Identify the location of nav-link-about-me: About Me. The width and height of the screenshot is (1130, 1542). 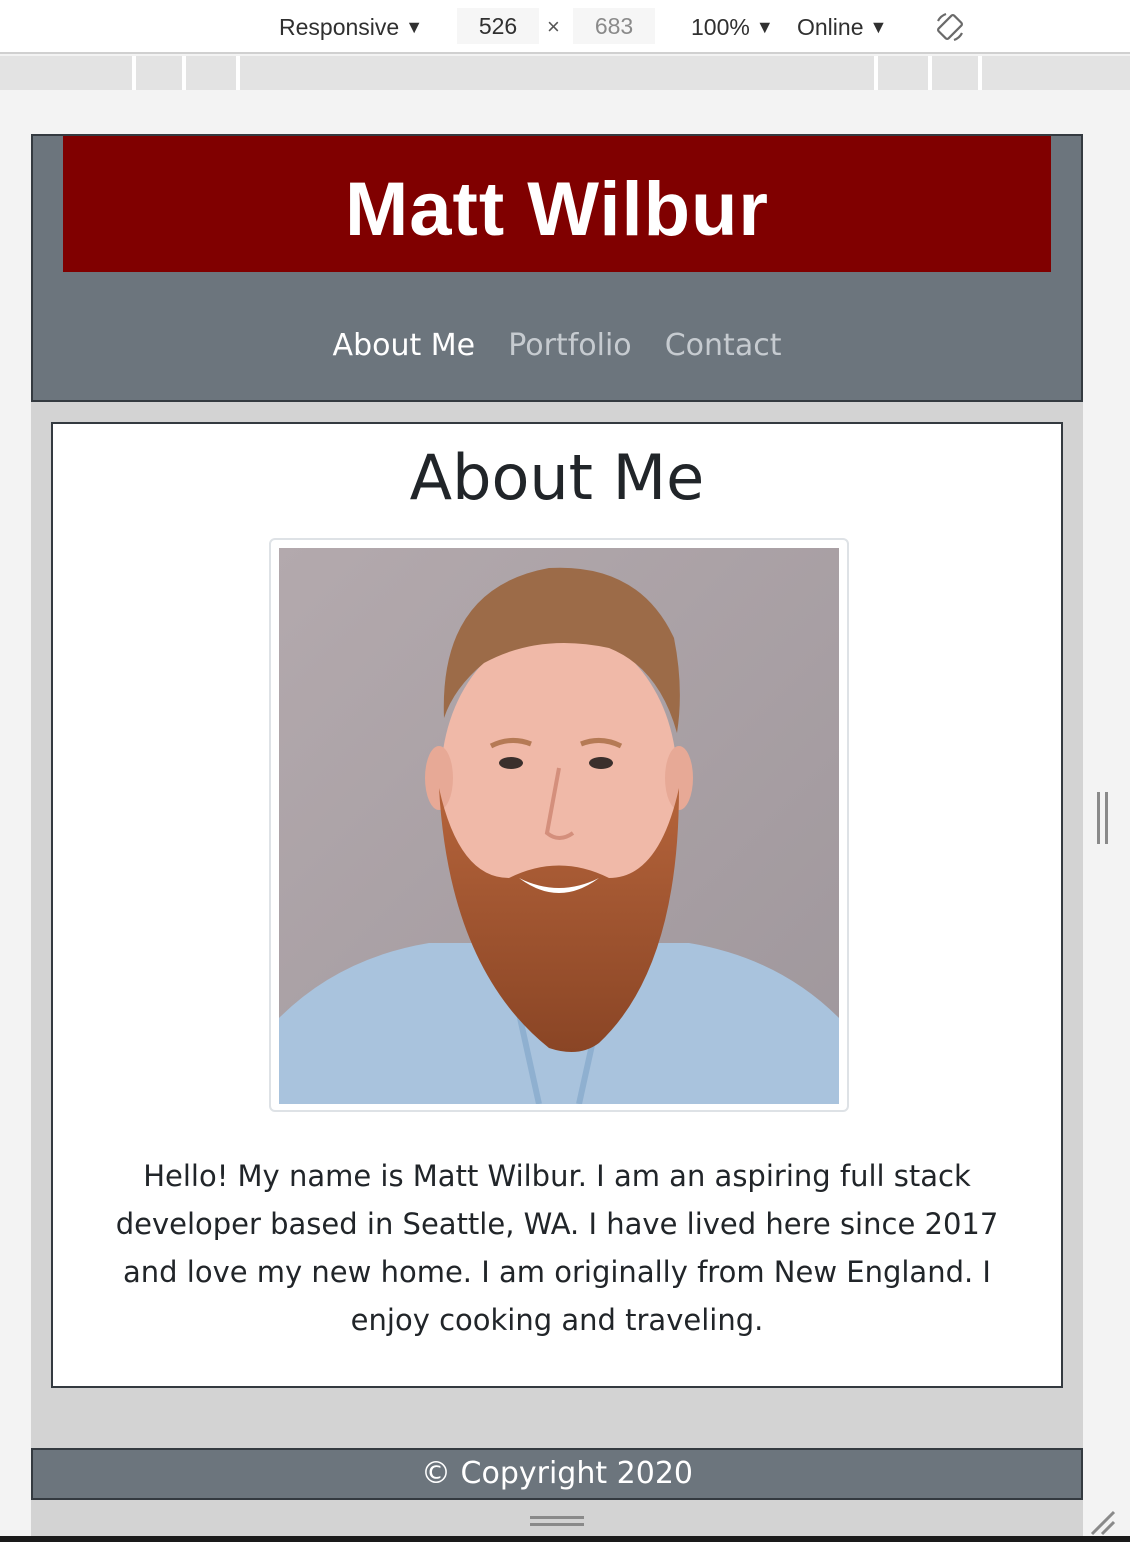
(404, 346).